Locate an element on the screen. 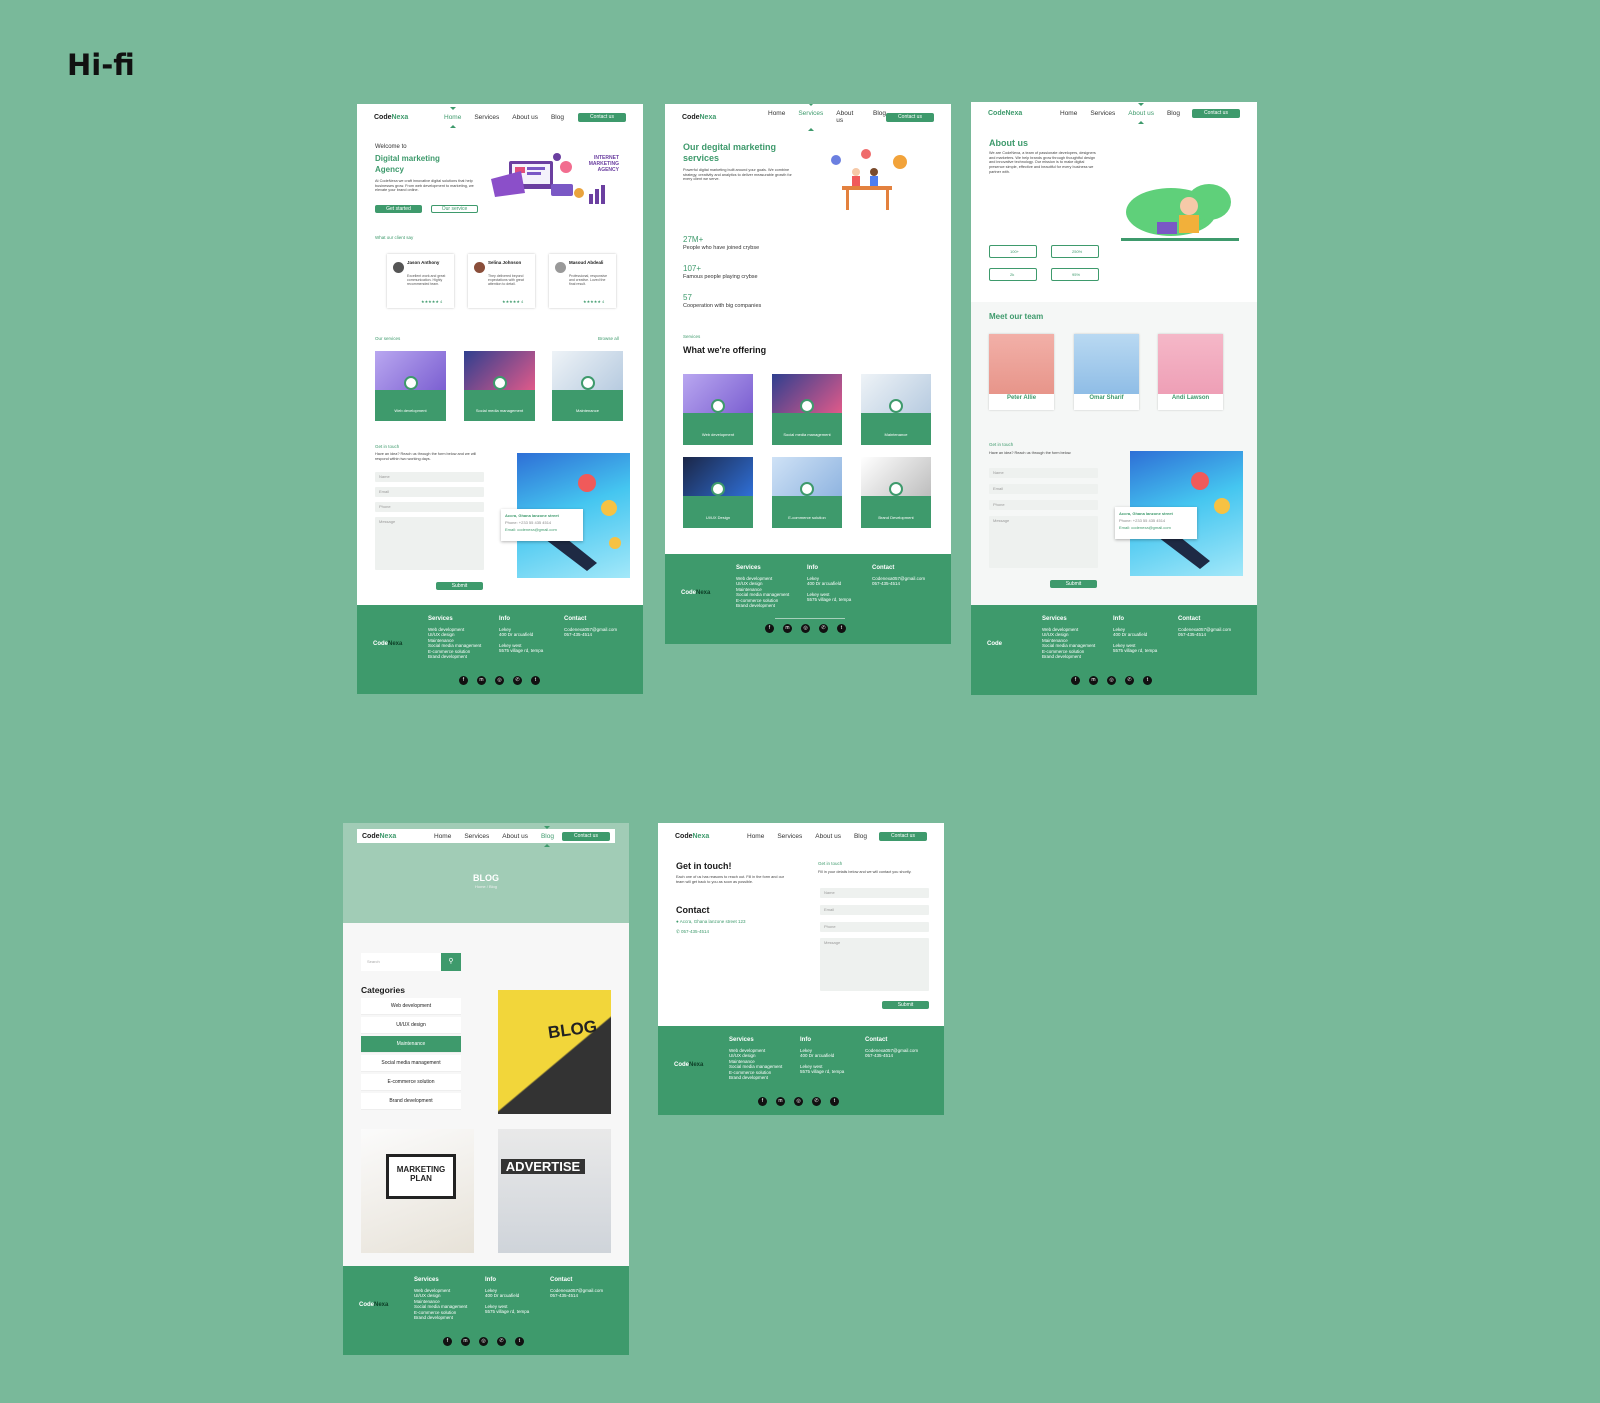  category-item: Maintenance is located at coordinates (411, 1044).